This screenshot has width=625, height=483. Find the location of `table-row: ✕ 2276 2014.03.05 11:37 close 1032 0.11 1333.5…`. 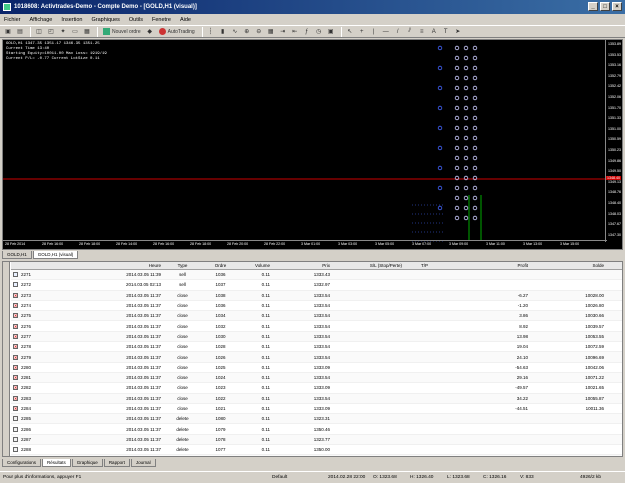

table-row: ✕ 2276 2014.03.05 11:37 close 1032 0.11 1333.5… is located at coordinates (316, 326).